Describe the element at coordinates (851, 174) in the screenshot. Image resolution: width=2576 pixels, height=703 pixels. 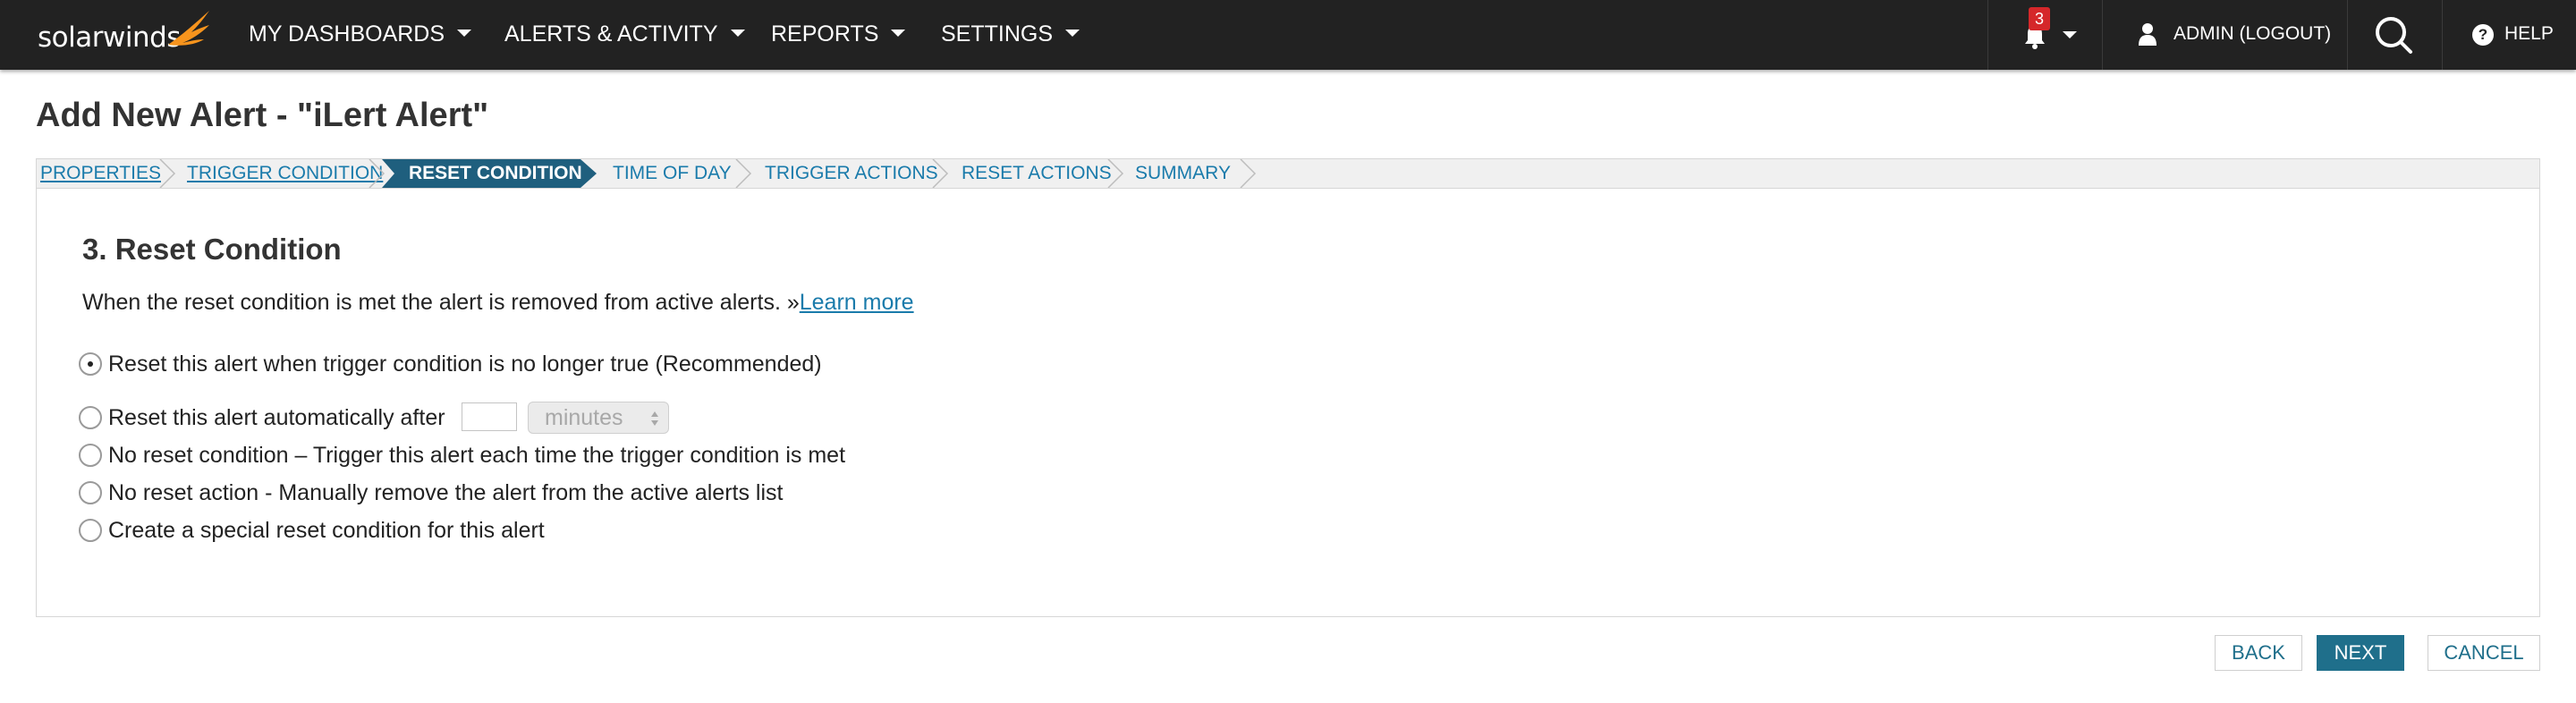
I see `step-trigger-actions: TRIGGER ACTIONS` at that location.